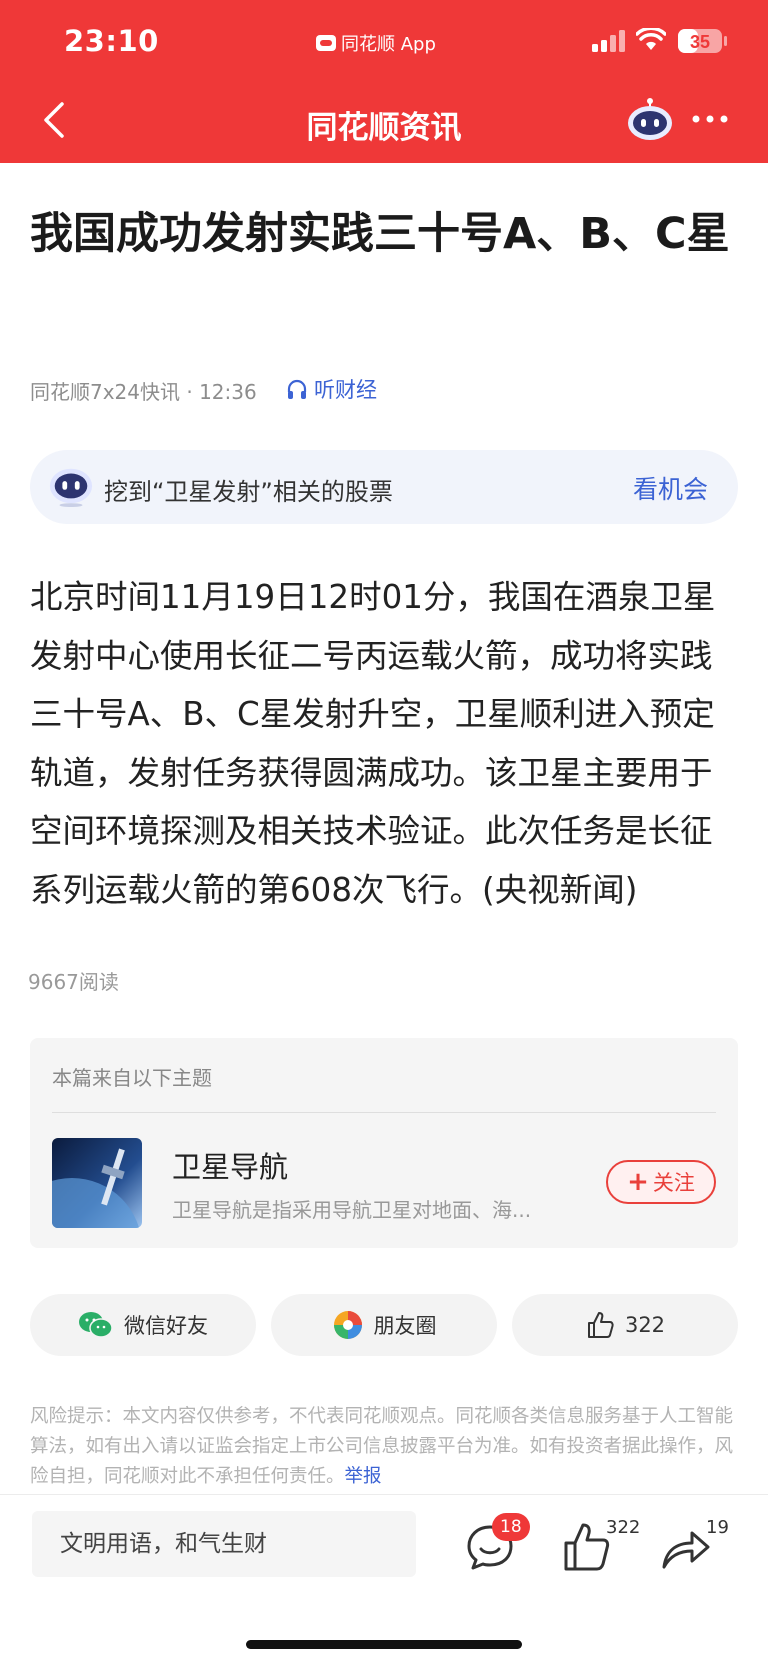  What do you see at coordinates (363, 1476) in the screenshot?
I see `report-link: 举报` at bounding box center [363, 1476].